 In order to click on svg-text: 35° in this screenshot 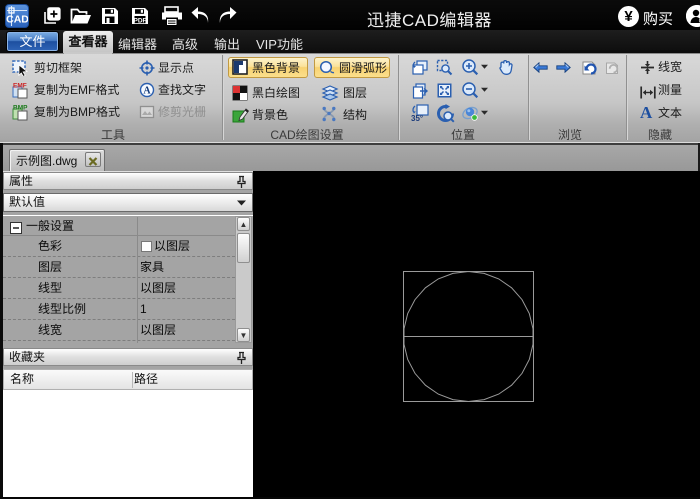, I will do `click(417, 118)`.